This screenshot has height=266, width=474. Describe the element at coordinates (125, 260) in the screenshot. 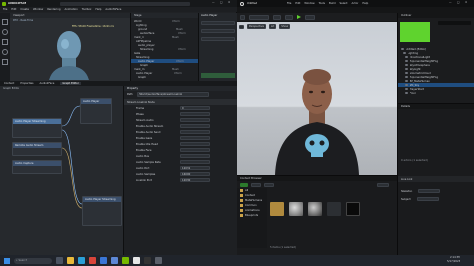

I see `nvidia-icon` at that location.